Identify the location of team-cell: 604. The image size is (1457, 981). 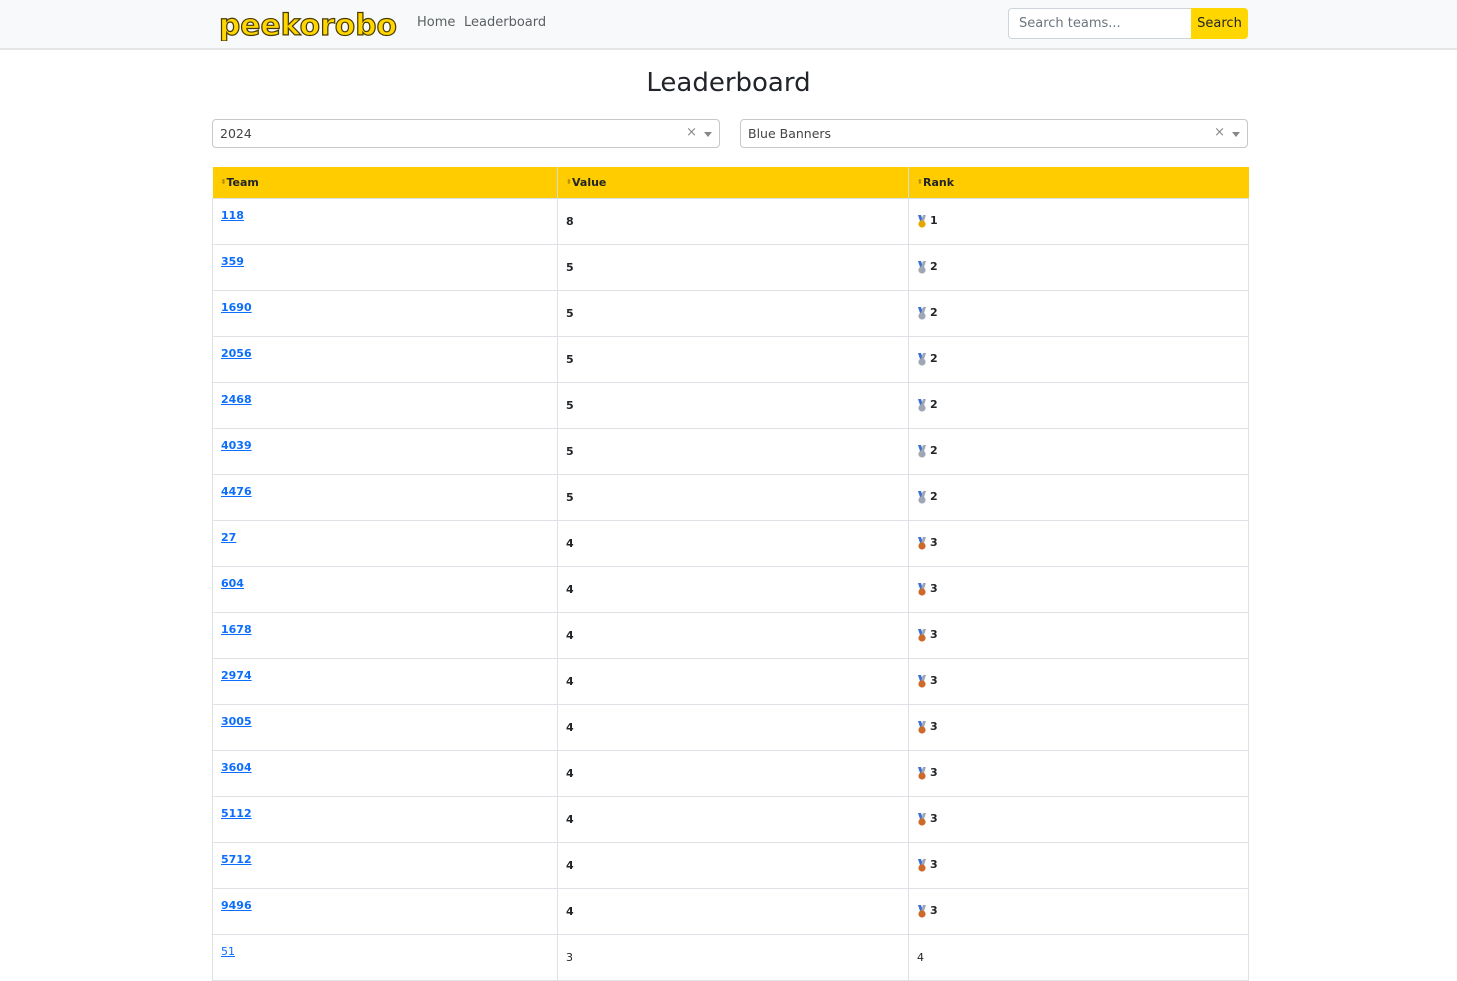
(385, 589).